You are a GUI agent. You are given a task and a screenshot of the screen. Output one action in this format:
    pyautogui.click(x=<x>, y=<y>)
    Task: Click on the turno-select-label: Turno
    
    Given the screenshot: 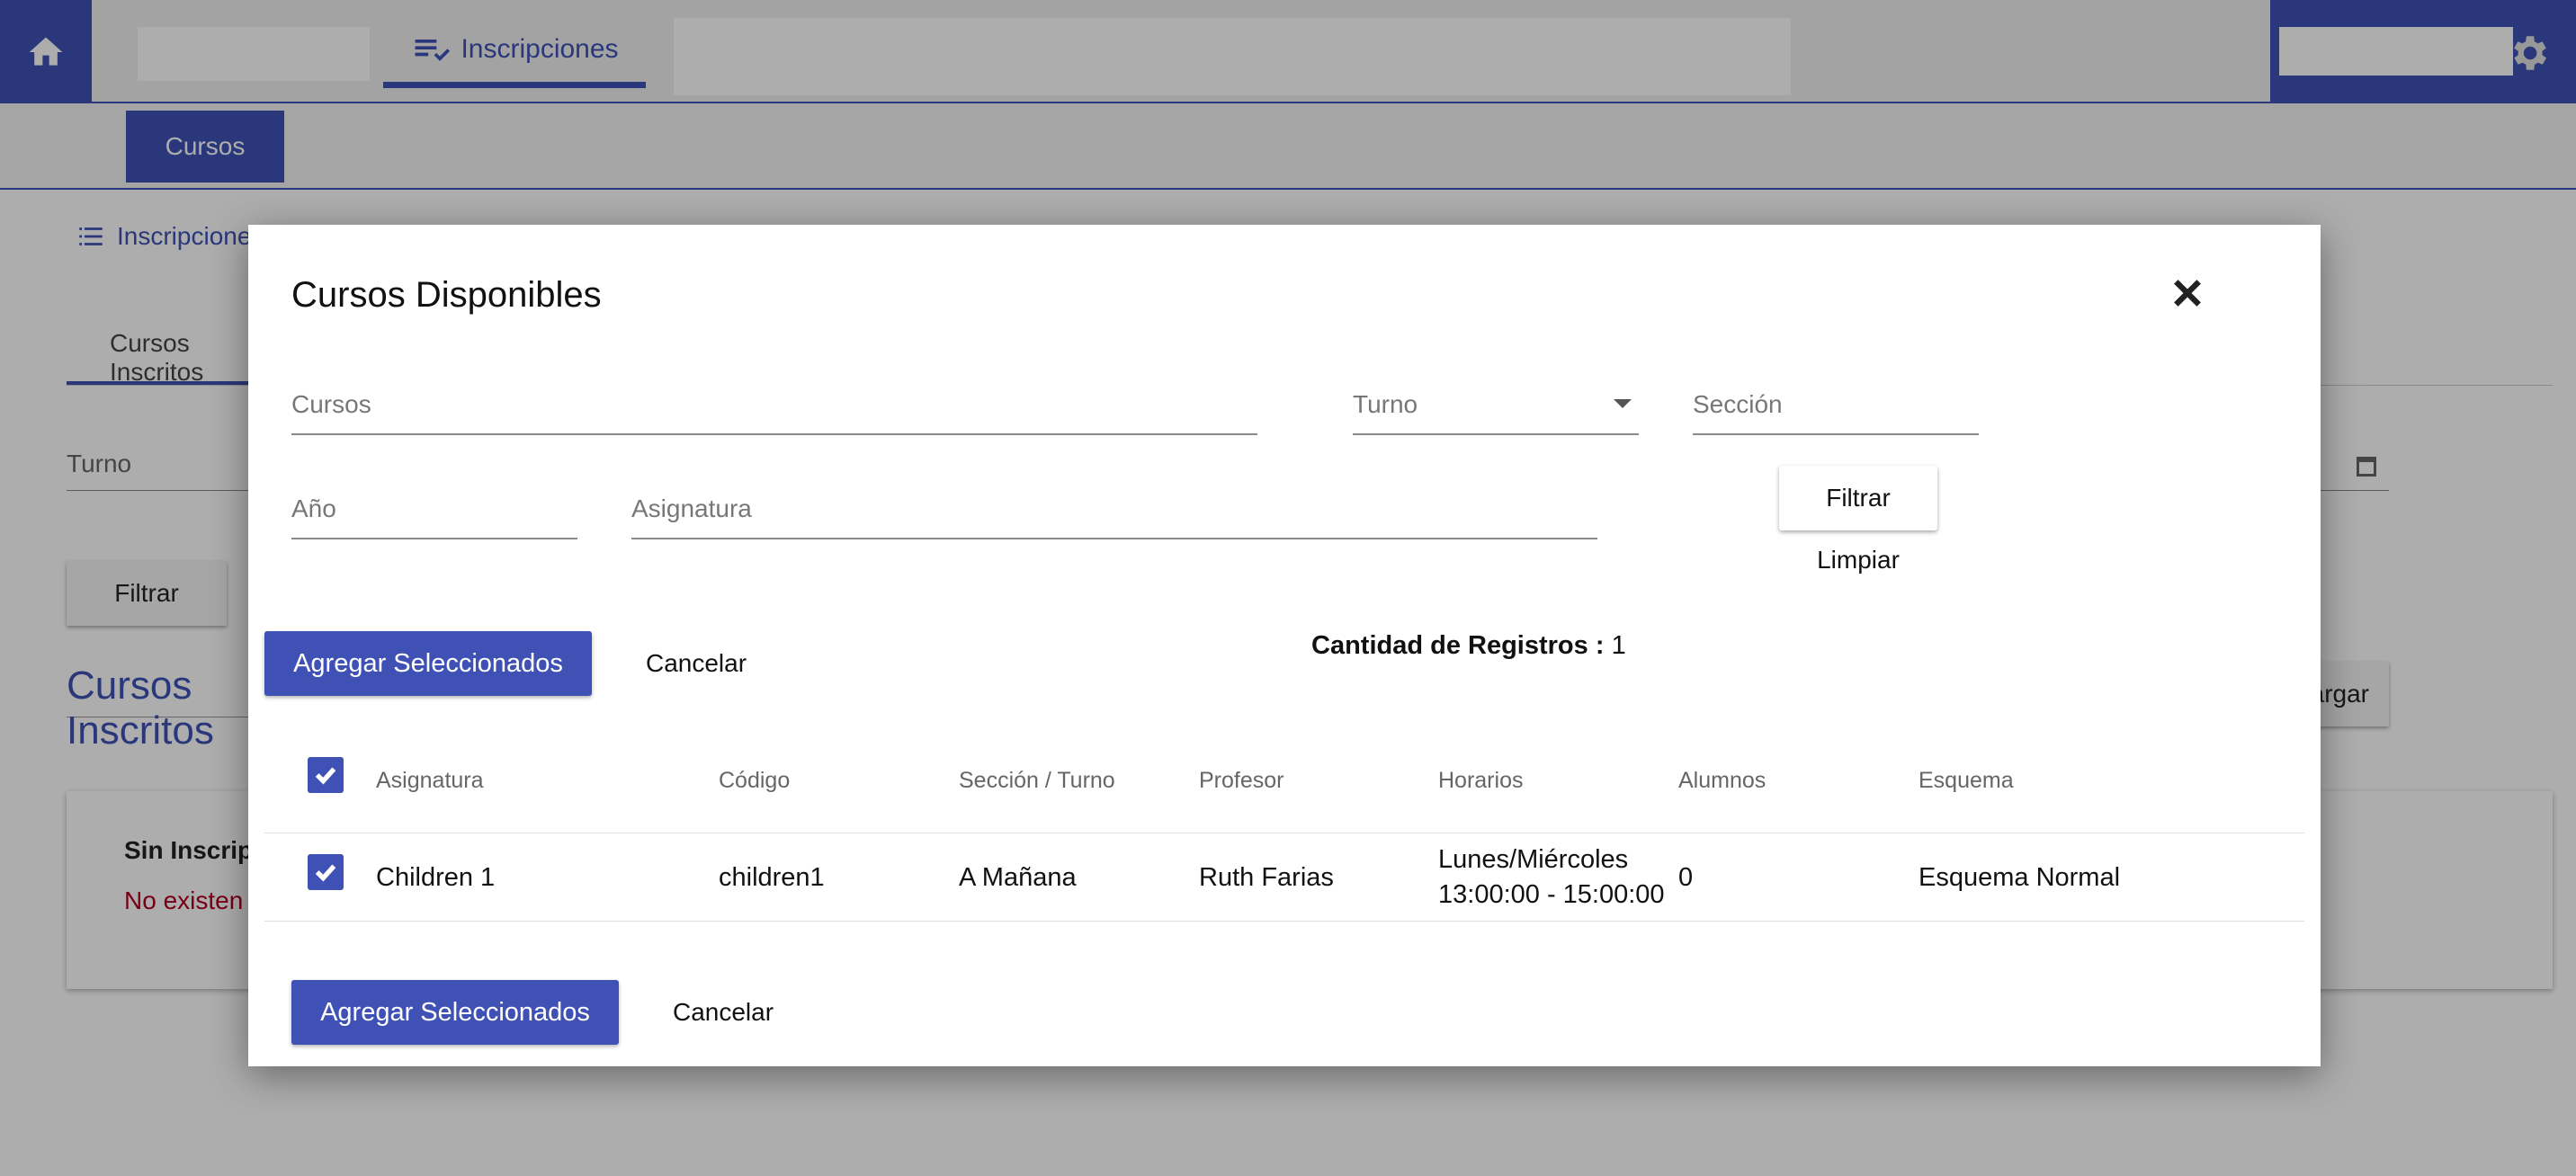 What is the action you would take?
    pyautogui.click(x=1385, y=404)
    